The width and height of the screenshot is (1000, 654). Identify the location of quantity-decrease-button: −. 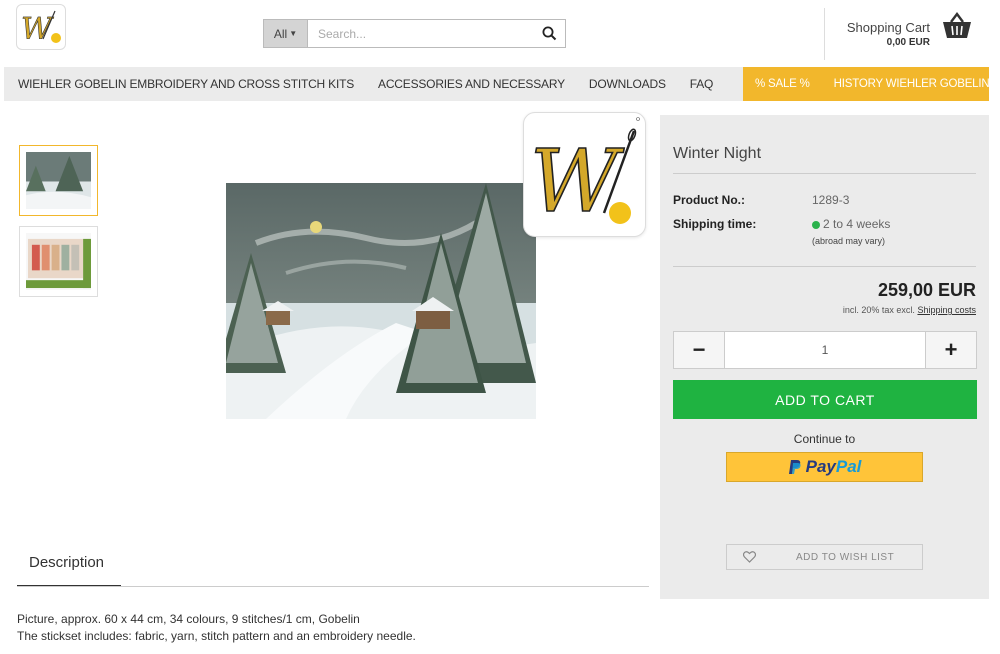
(699, 350).